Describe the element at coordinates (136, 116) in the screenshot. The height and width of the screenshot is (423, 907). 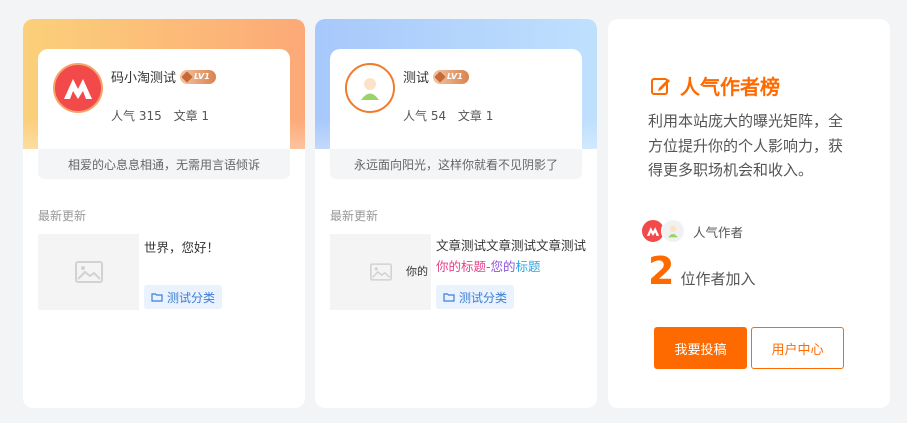
I see `popularity-count: 人气 315` at that location.